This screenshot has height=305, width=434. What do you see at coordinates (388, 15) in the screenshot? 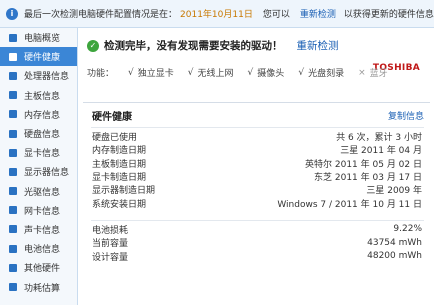
I see `update-hint-text: 以获得更新的硬件信息` at bounding box center [388, 15].